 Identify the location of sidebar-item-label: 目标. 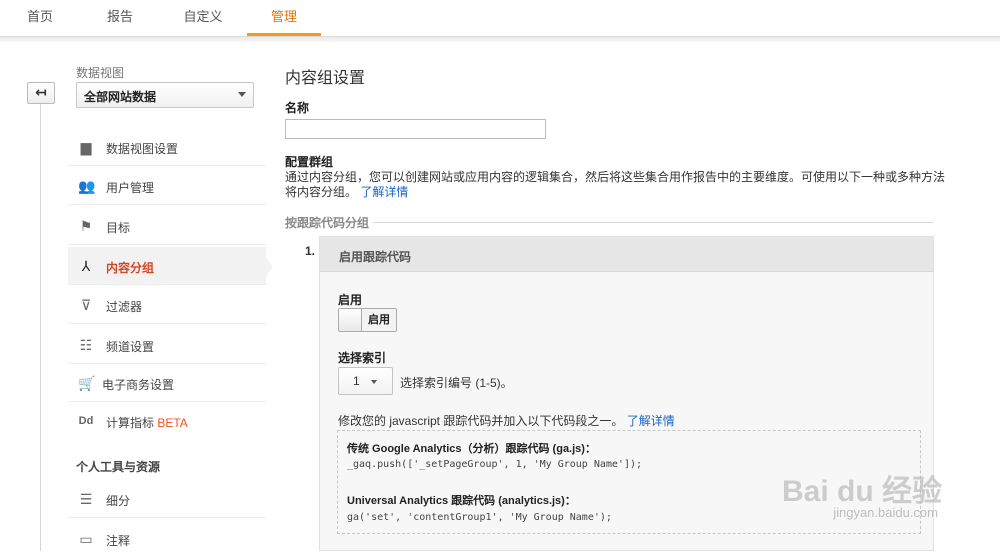
(118, 228).